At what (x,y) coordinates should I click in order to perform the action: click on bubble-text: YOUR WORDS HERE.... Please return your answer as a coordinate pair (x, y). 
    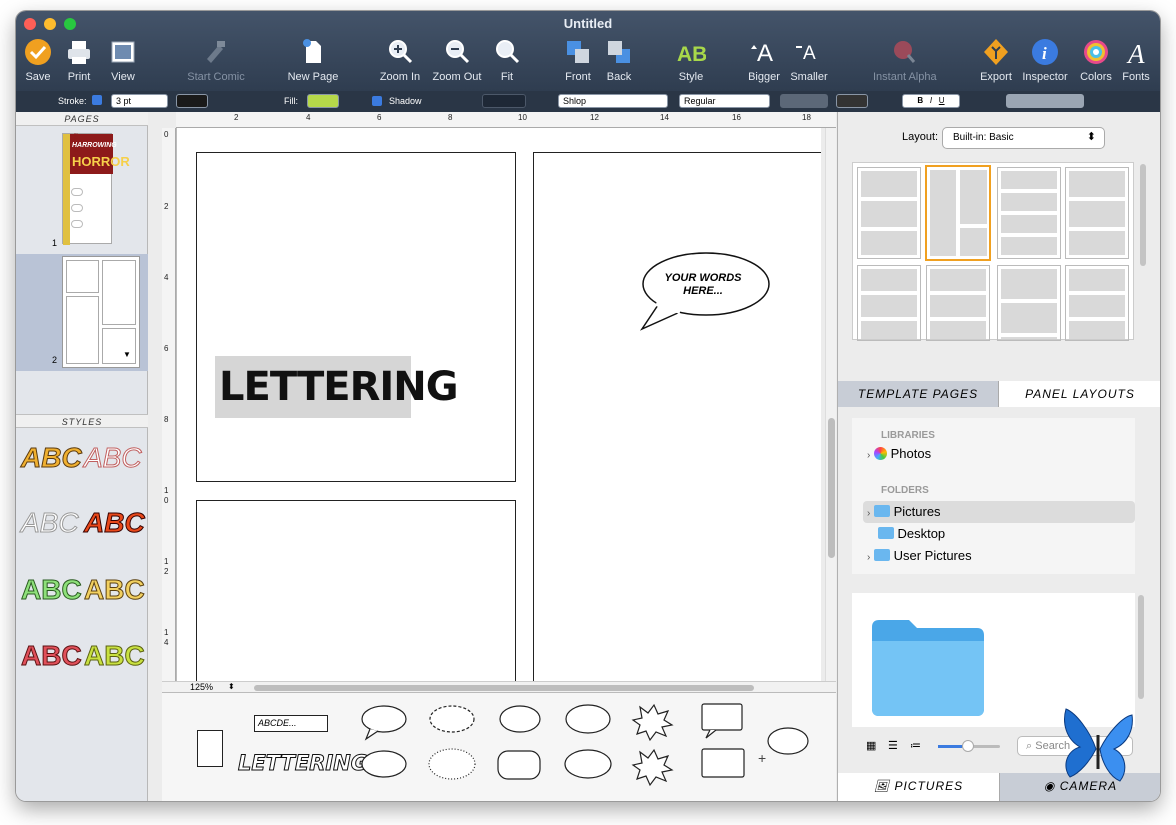
    Looking at the image, I should click on (703, 285).